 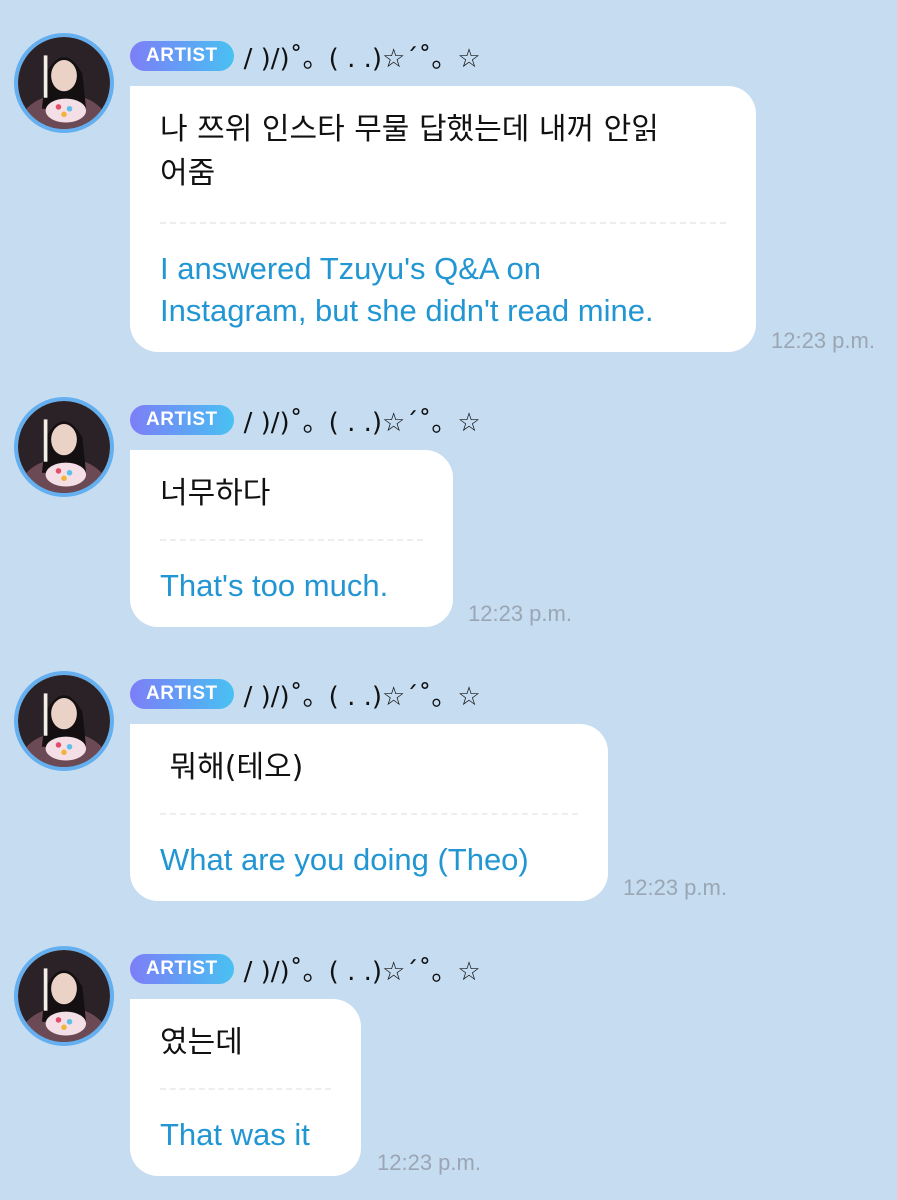 What do you see at coordinates (215, 493) in the screenshot?
I see `original-text: 너무하다` at bounding box center [215, 493].